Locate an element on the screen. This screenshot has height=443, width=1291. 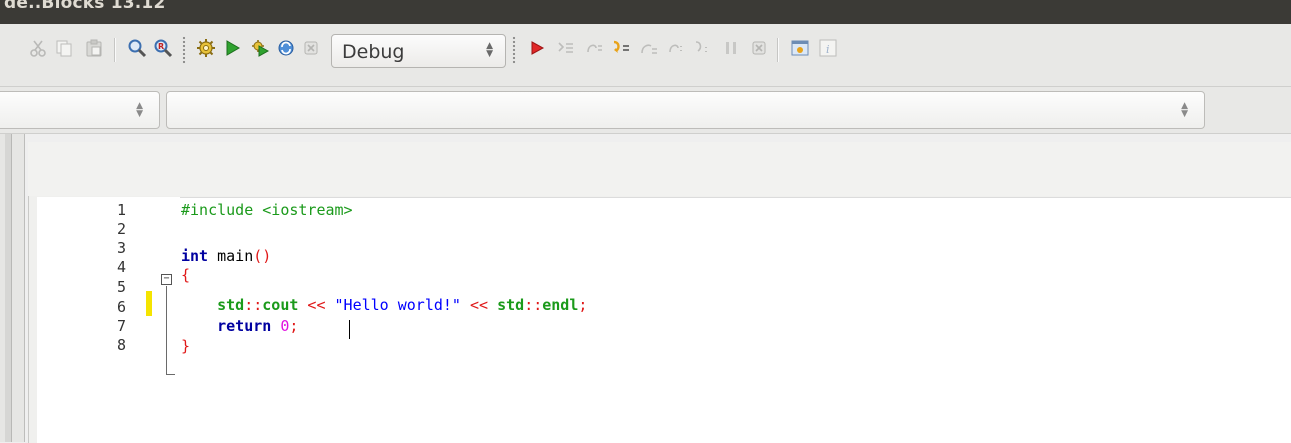
find-icon is located at coordinates (137, 48).